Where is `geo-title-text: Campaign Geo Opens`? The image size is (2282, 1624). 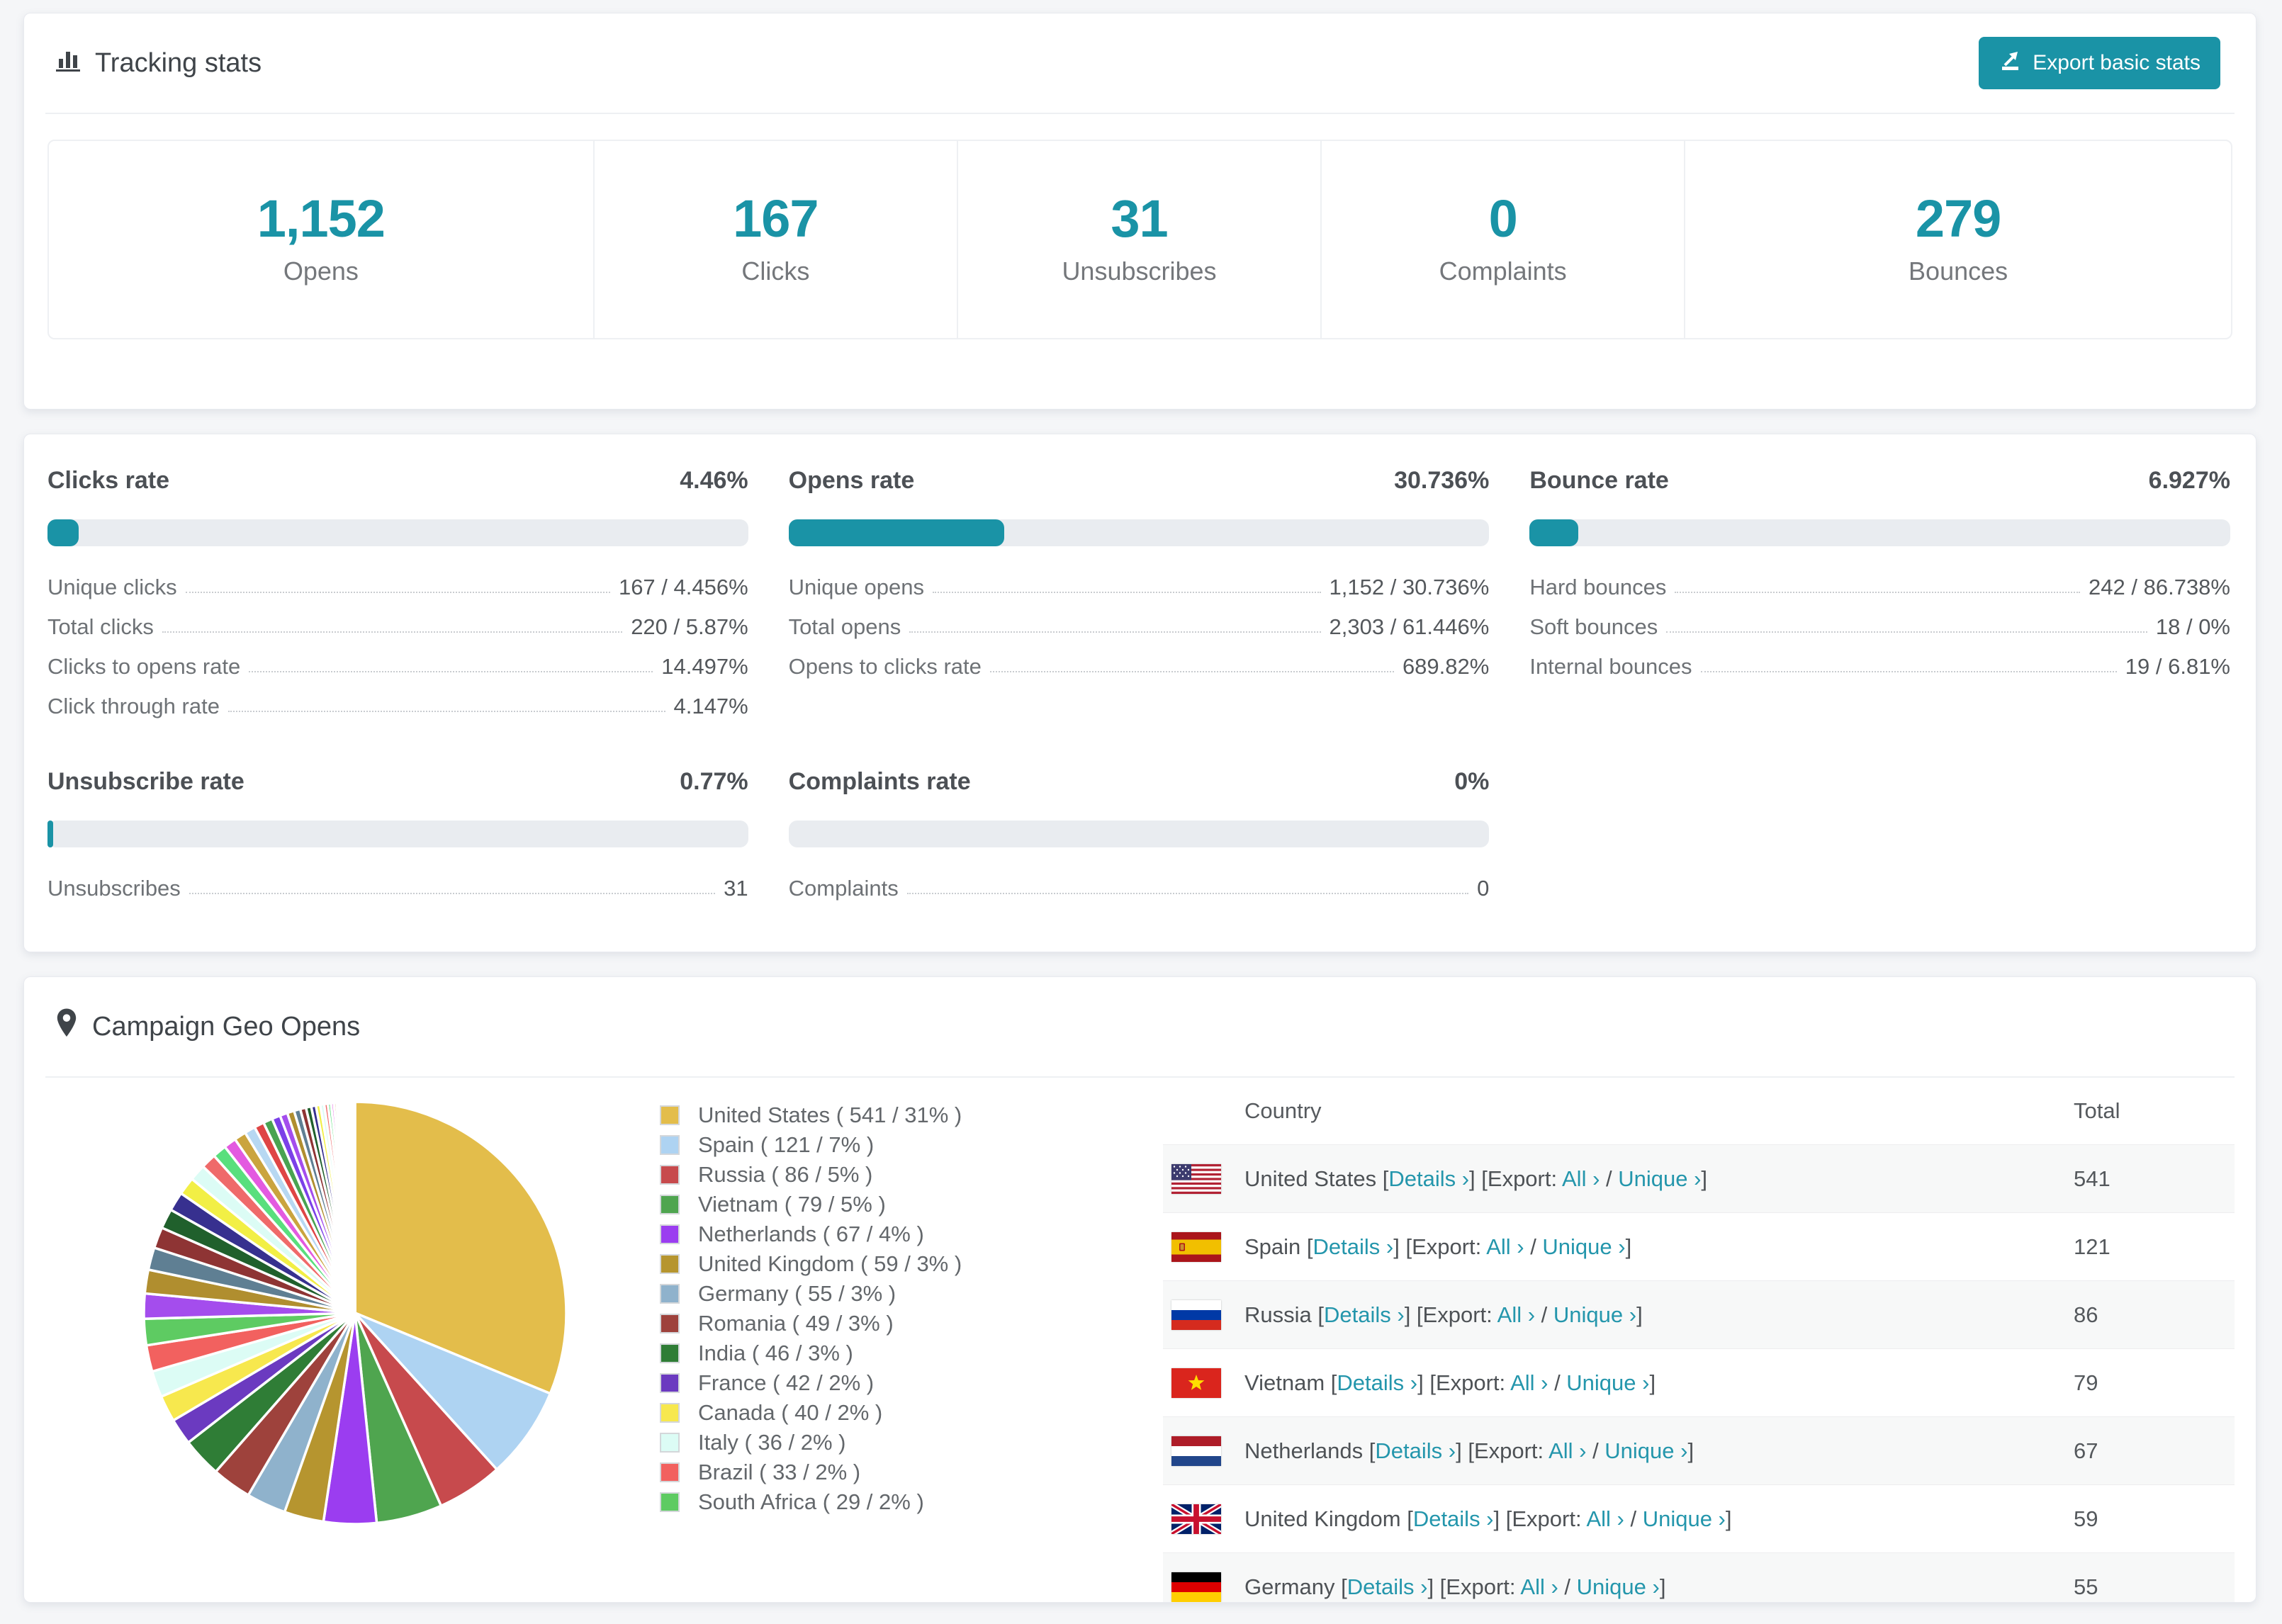 geo-title-text: Campaign Geo Opens is located at coordinates (227, 1026).